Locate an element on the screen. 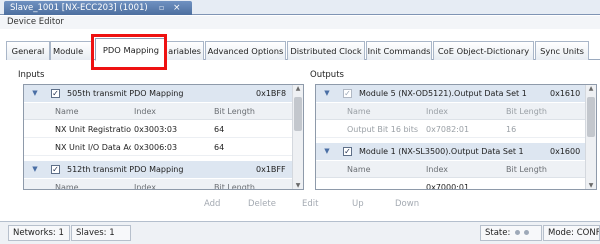 The image size is (600, 244). table-row: Output Bit 16 bits 0x7082:01 16 is located at coordinates (451, 129).